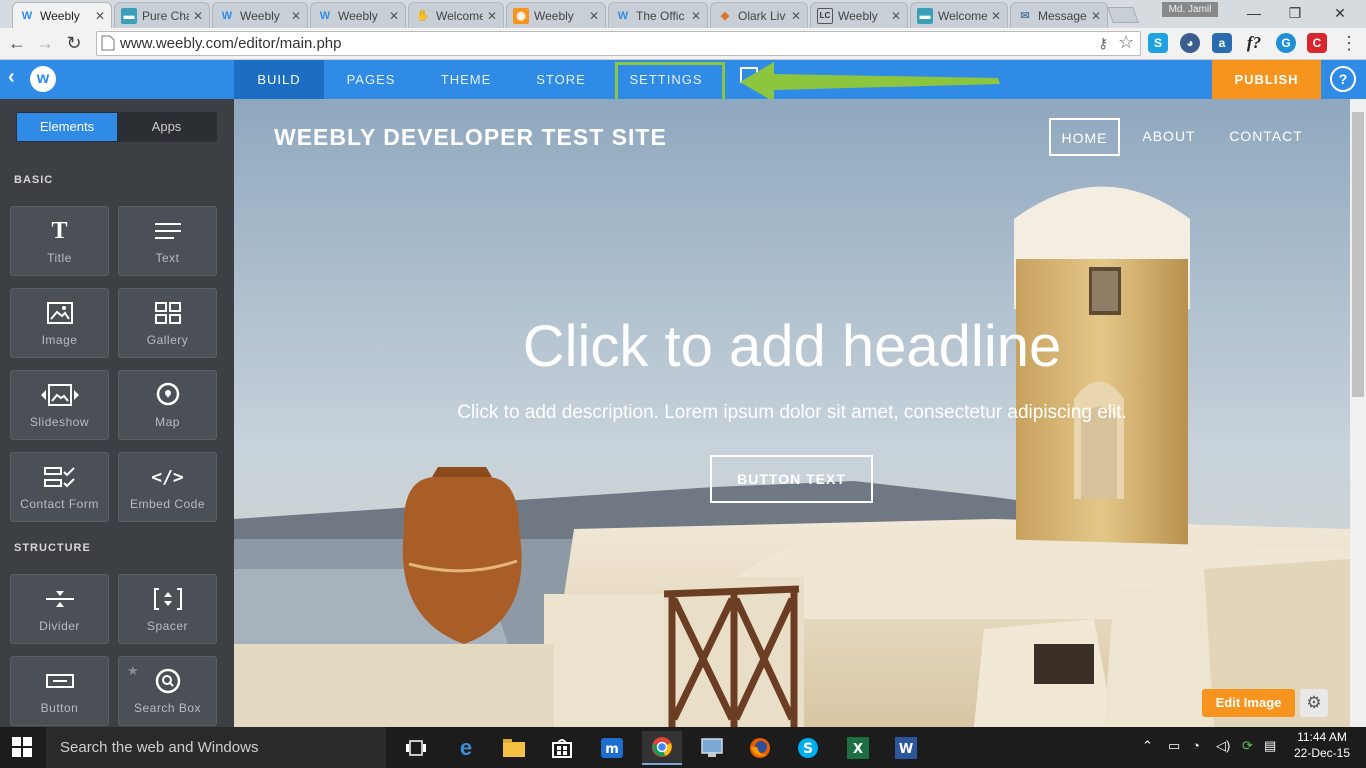  What do you see at coordinates (129, 15) in the screenshot?
I see `chat-icon: ▬` at bounding box center [129, 15].